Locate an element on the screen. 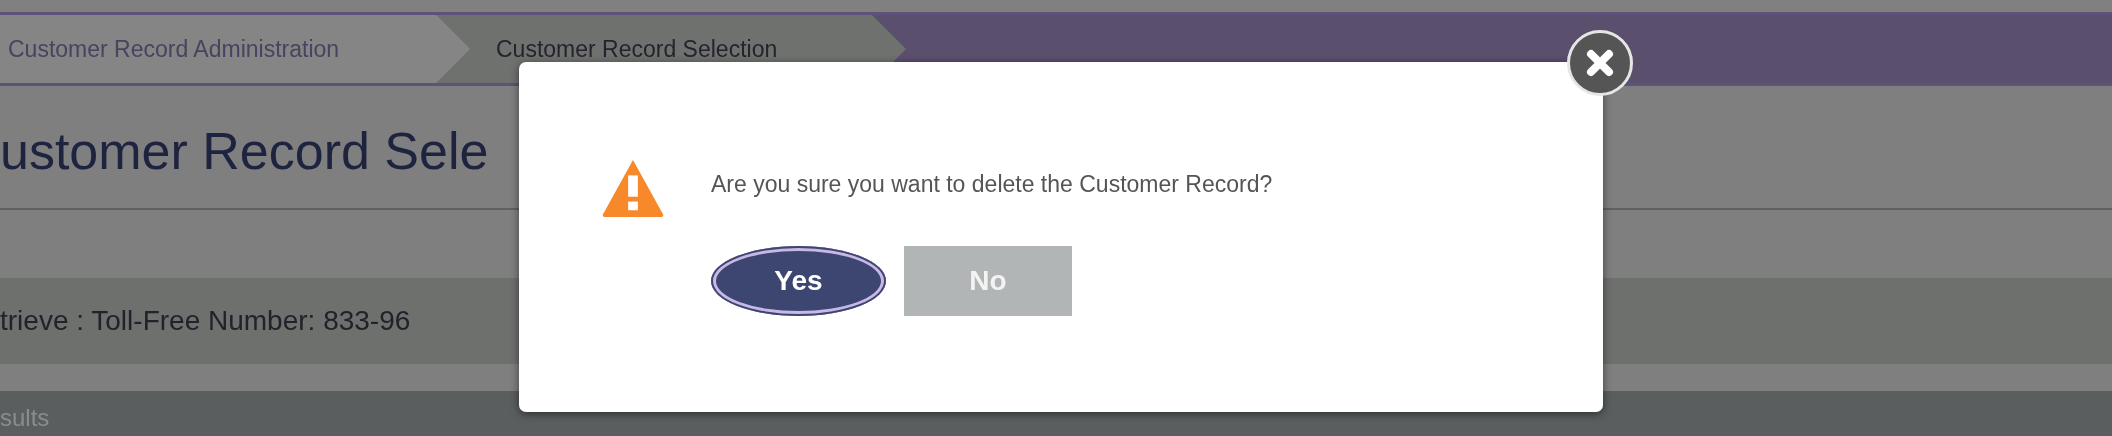 This screenshot has width=2112, height=436. warning-icon is located at coordinates (633, 188).